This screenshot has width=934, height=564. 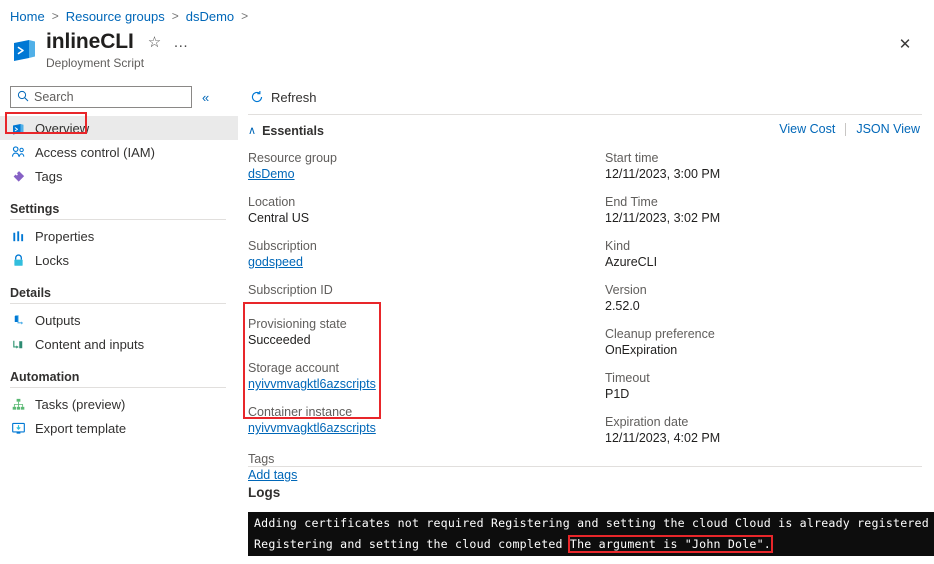 I want to click on field-value: godspeed, so click(x=418, y=262).